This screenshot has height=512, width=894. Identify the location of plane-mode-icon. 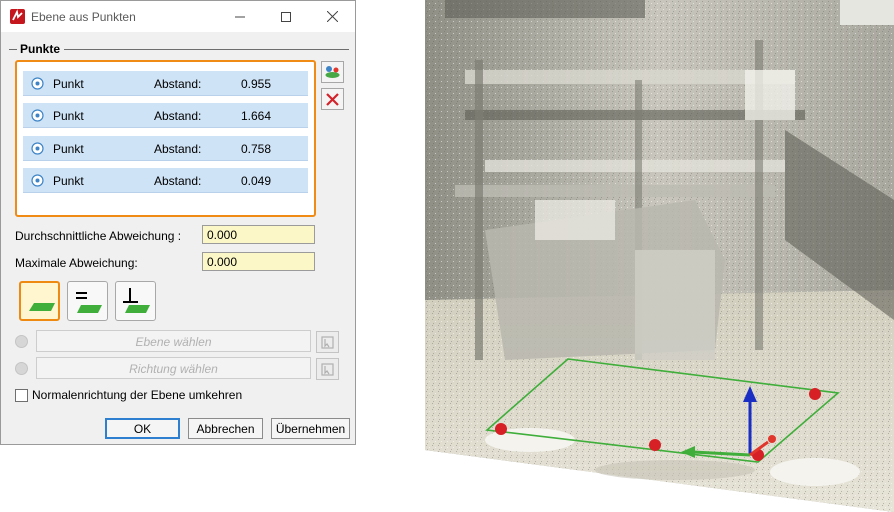
(42, 307).